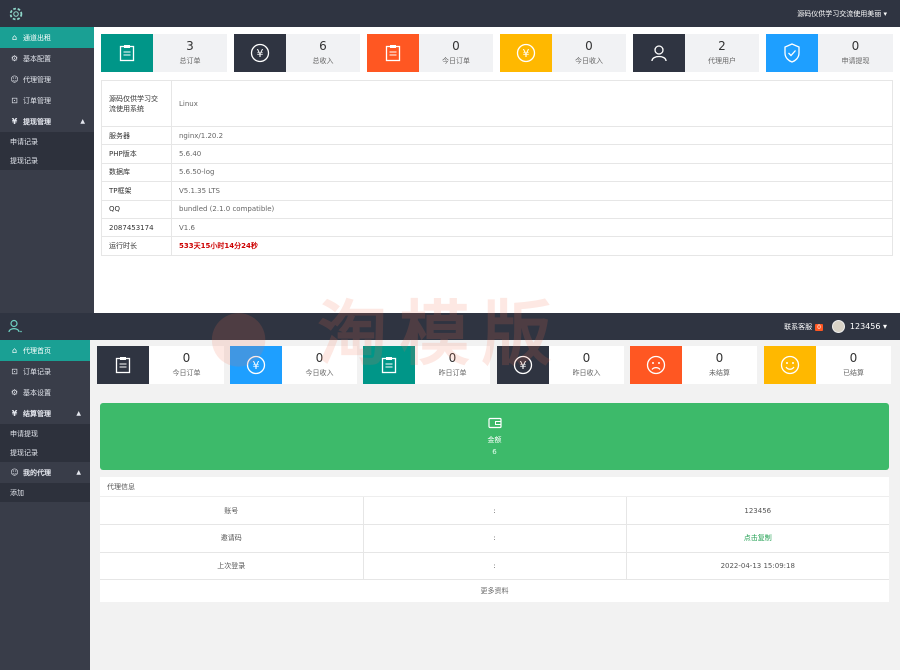 This screenshot has width=900, height=670. I want to click on info-key: 数据库, so click(136, 173).